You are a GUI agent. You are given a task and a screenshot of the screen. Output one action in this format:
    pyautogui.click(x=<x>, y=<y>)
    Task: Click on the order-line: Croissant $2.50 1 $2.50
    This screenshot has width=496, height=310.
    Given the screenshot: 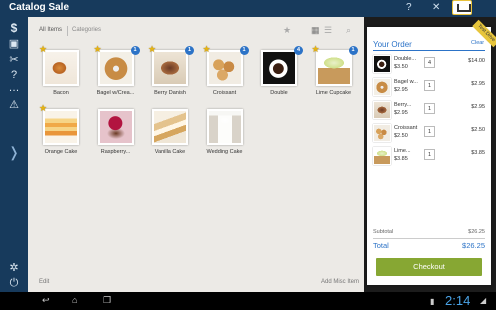 What is the action you would take?
    pyautogui.click(x=429, y=134)
    